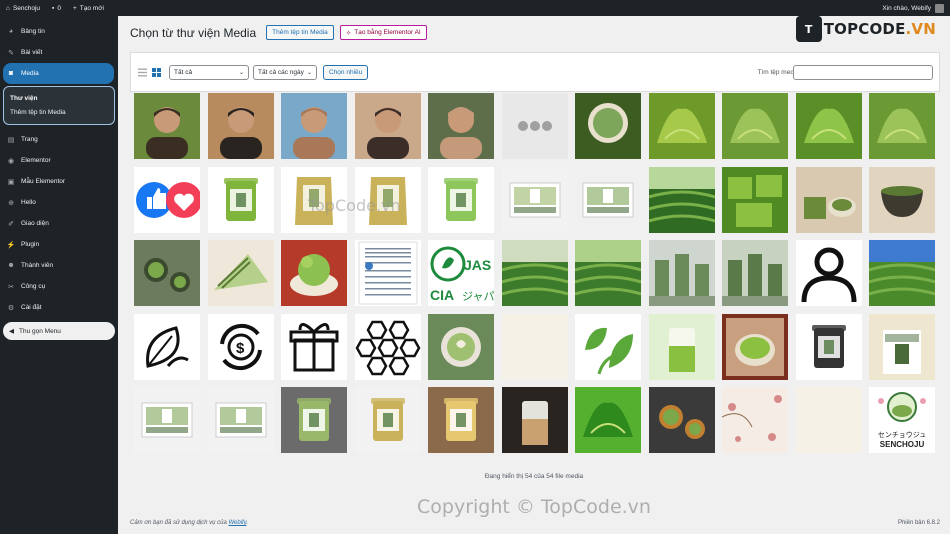  Describe the element at coordinates (11, 53) in the screenshot. I see `pin-icon: ✎` at that location.